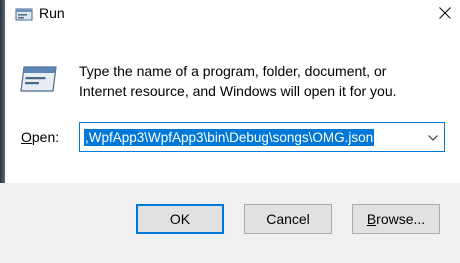  I want to click on close-icon, so click(445, 15).